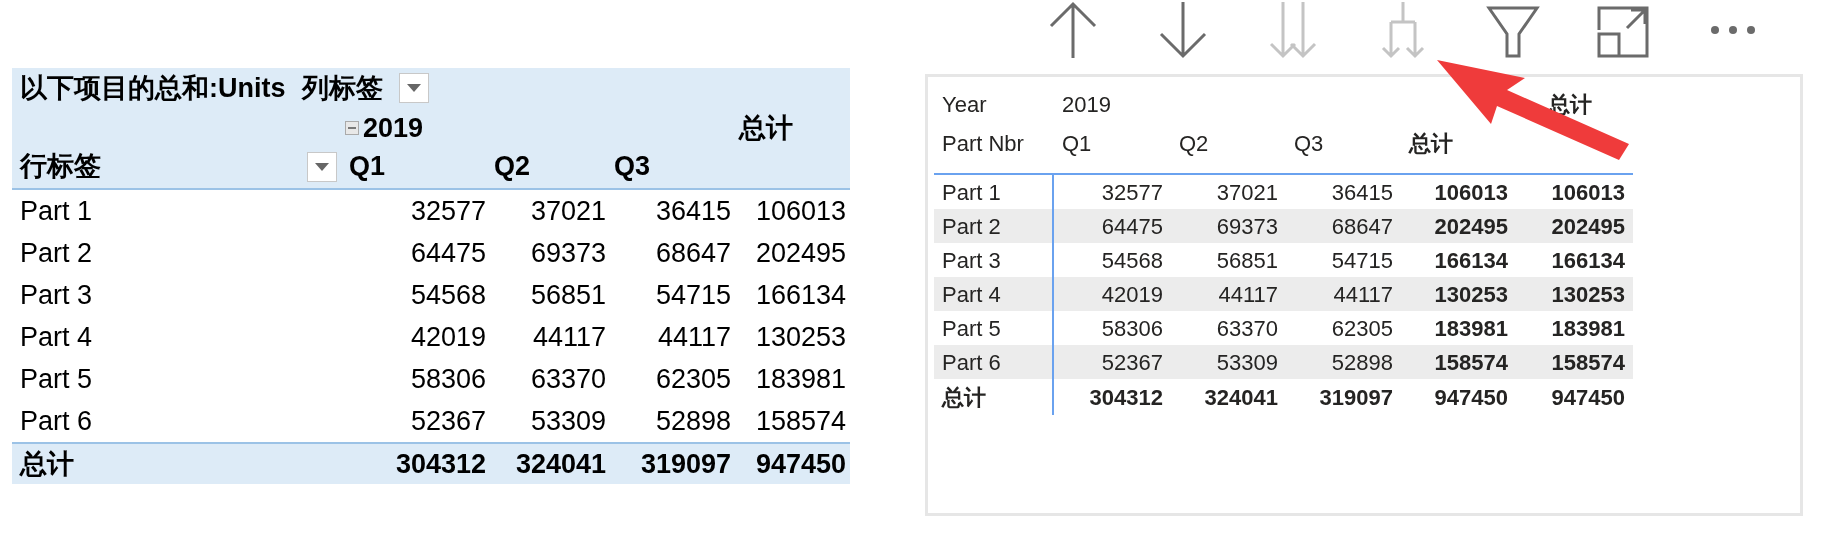 The height and width of the screenshot is (549, 1845). I want to click on row-label: Part 1, so click(56, 211).